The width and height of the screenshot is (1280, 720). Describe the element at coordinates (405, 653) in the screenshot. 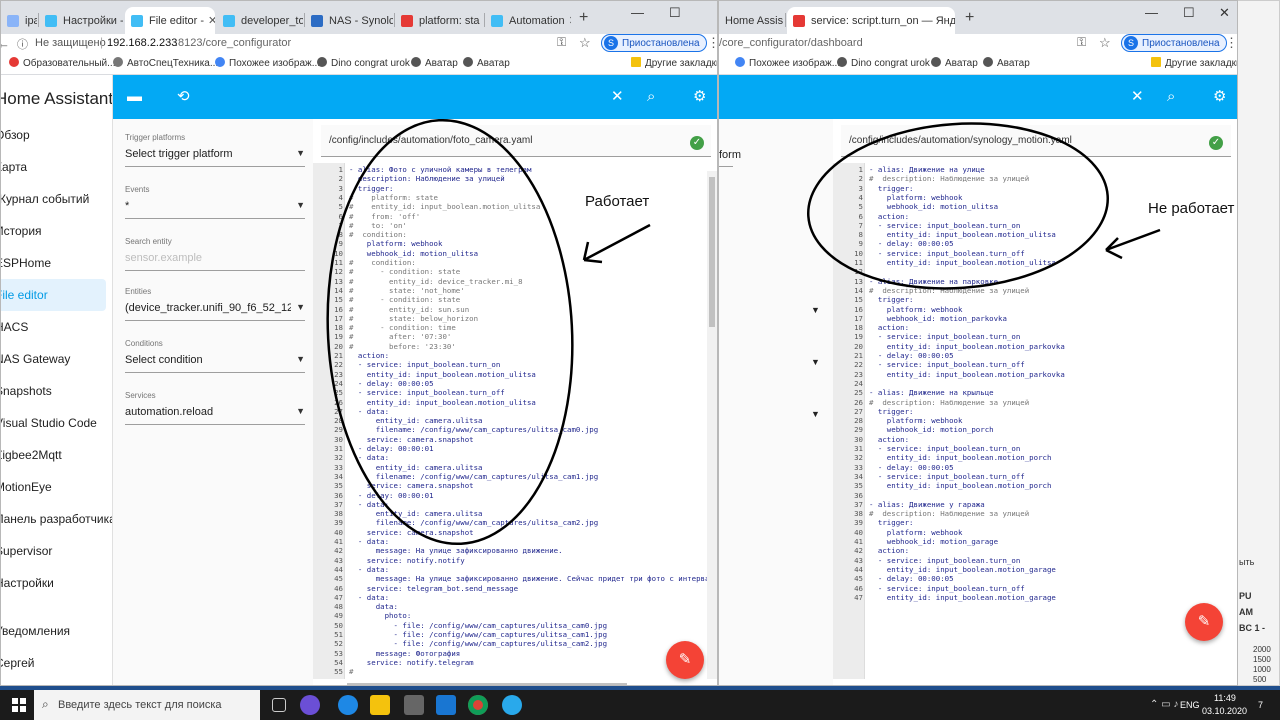

I see `code-line: message: Фотография` at that location.